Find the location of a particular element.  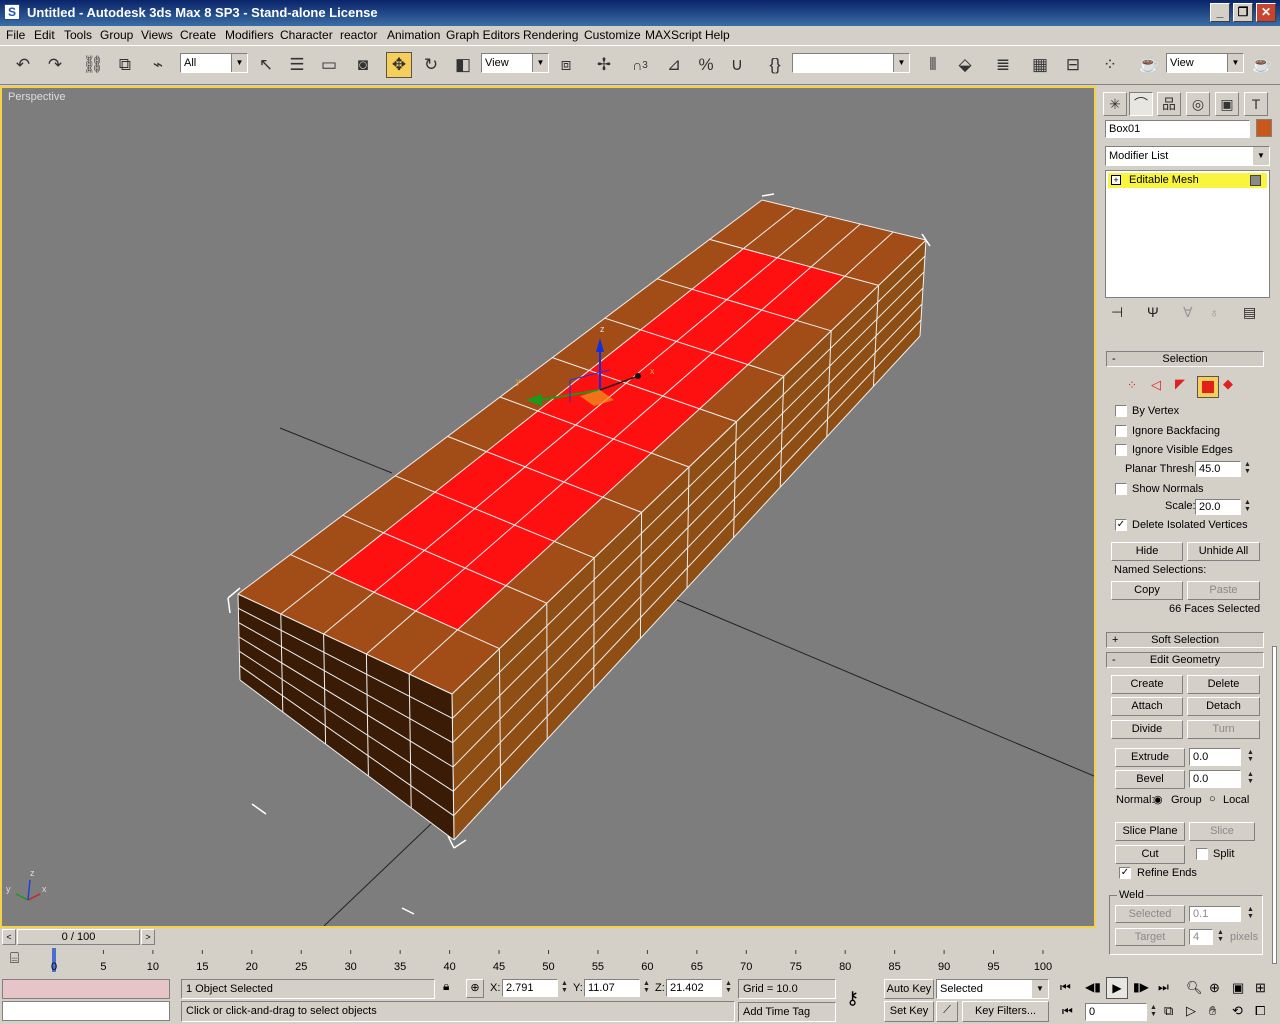

select-object-icon: ↖ is located at coordinates (266, 65).